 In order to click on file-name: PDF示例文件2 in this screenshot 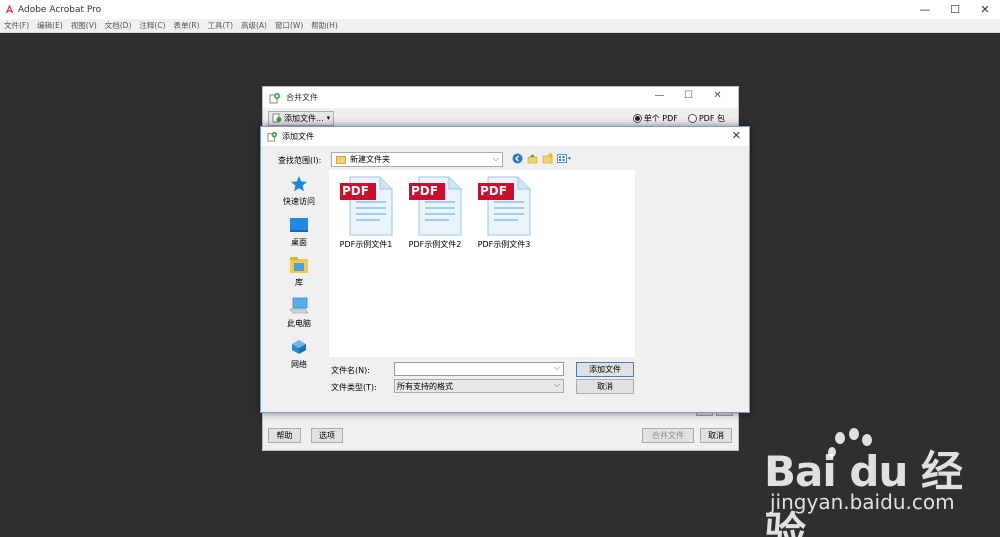, I will do `click(435, 244)`.